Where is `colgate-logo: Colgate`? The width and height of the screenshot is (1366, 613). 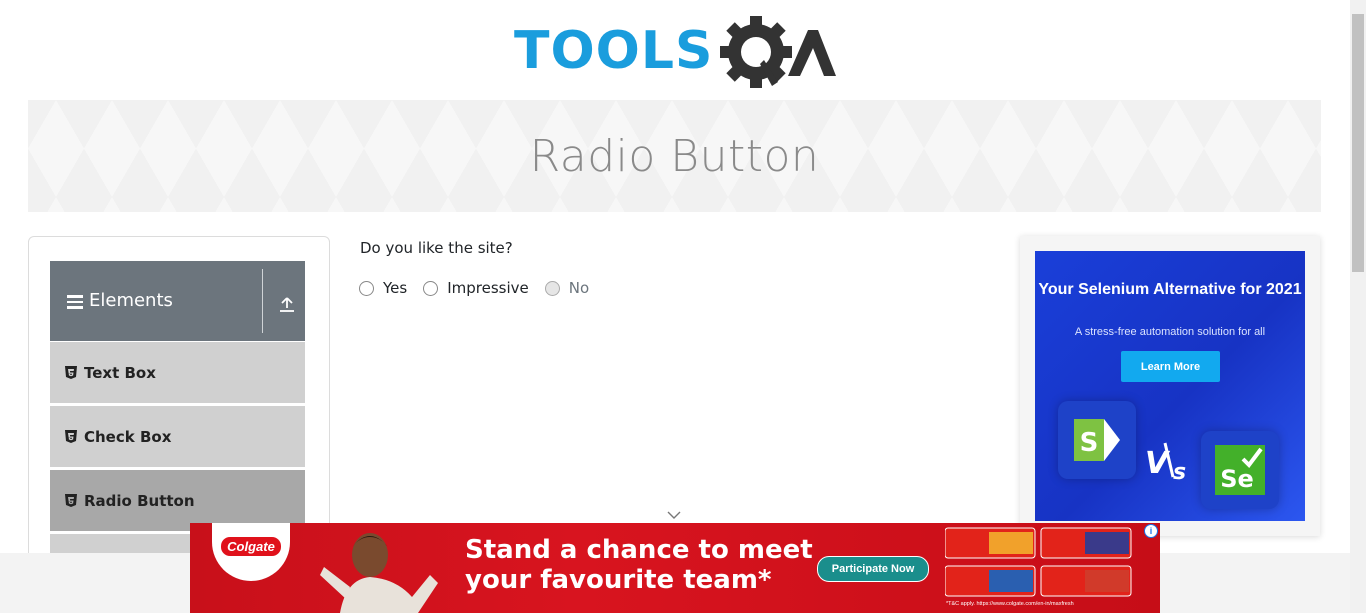 colgate-logo: Colgate is located at coordinates (251, 552).